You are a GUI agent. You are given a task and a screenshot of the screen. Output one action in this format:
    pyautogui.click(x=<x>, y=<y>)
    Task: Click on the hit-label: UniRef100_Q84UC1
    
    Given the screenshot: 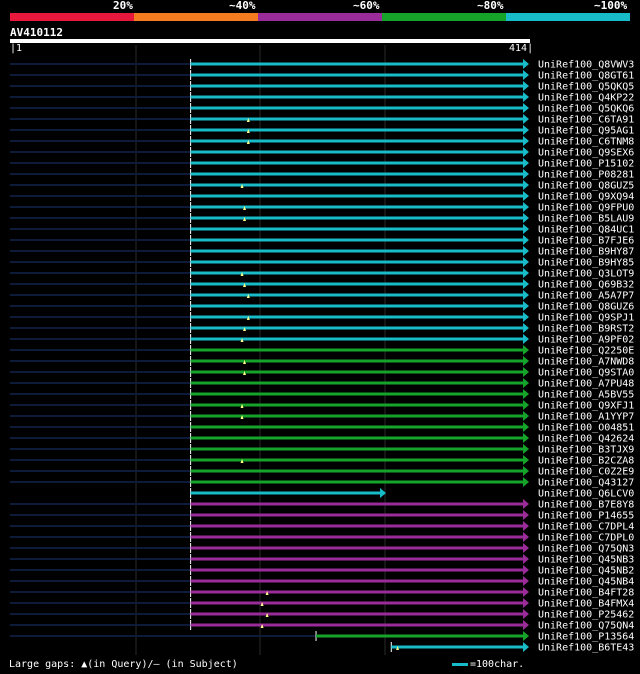 What is the action you would take?
    pyautogui.click(x=586, y=230)
    